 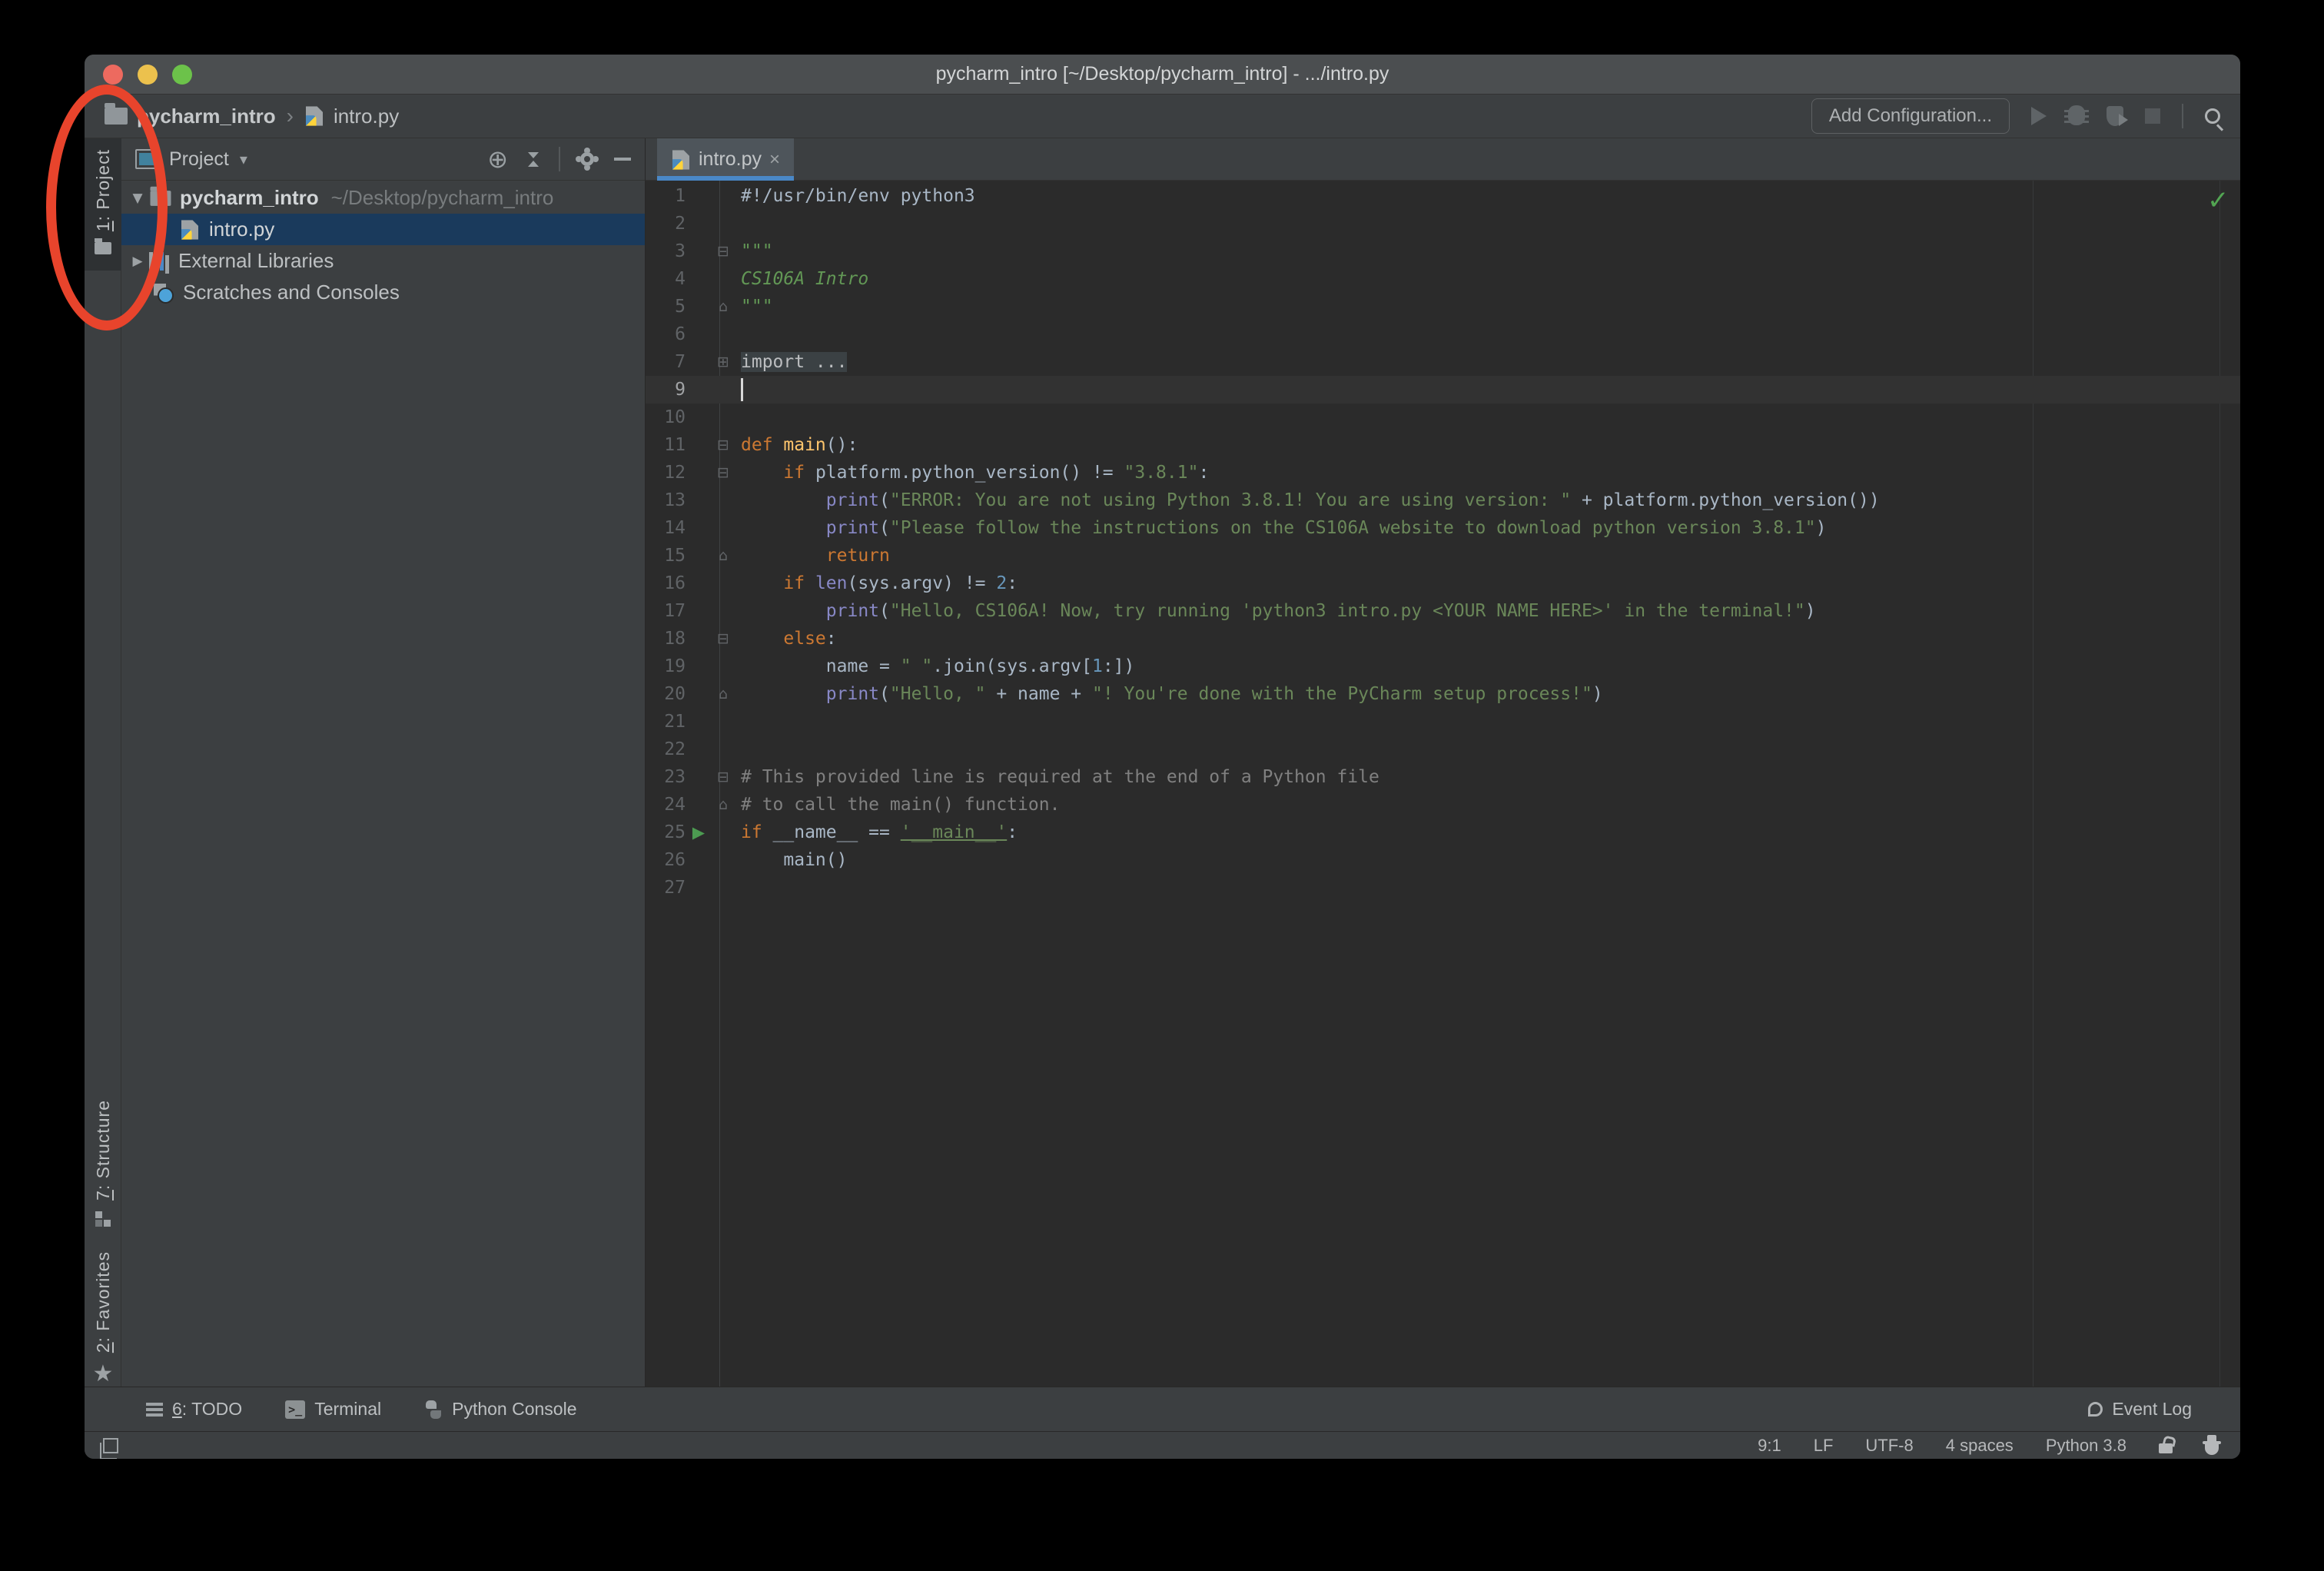 I want to click on tree-row-file-selected: intro.py, so click(x=383, y=230).